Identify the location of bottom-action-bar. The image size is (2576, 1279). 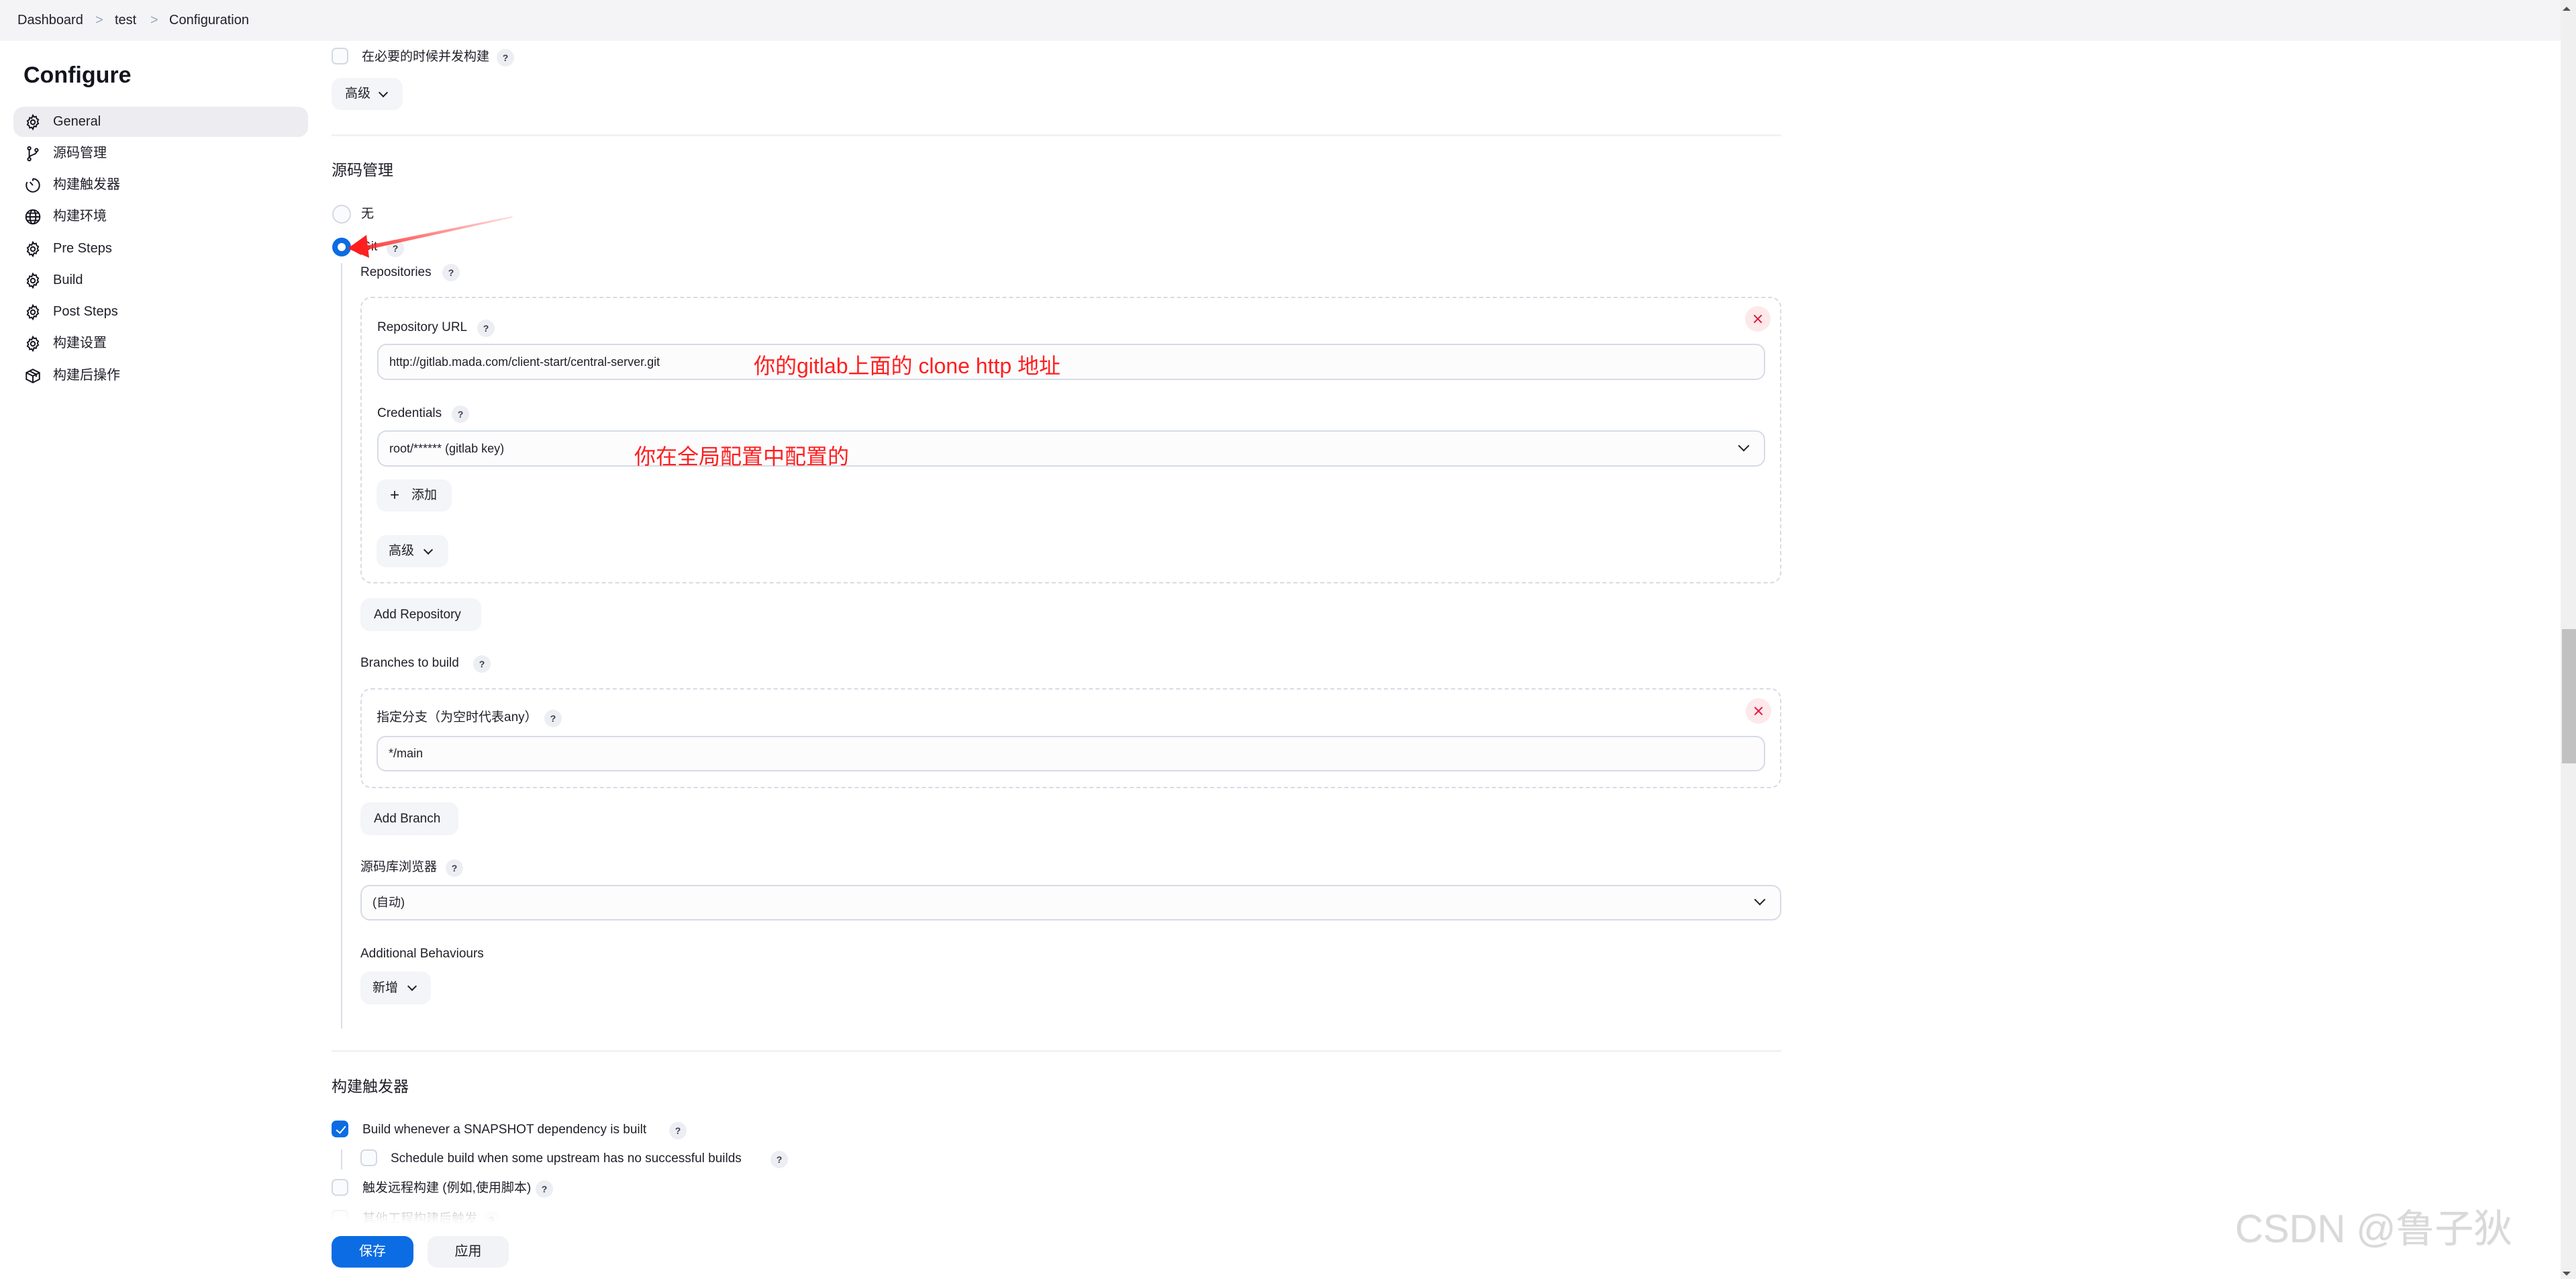
(1053, 1251).